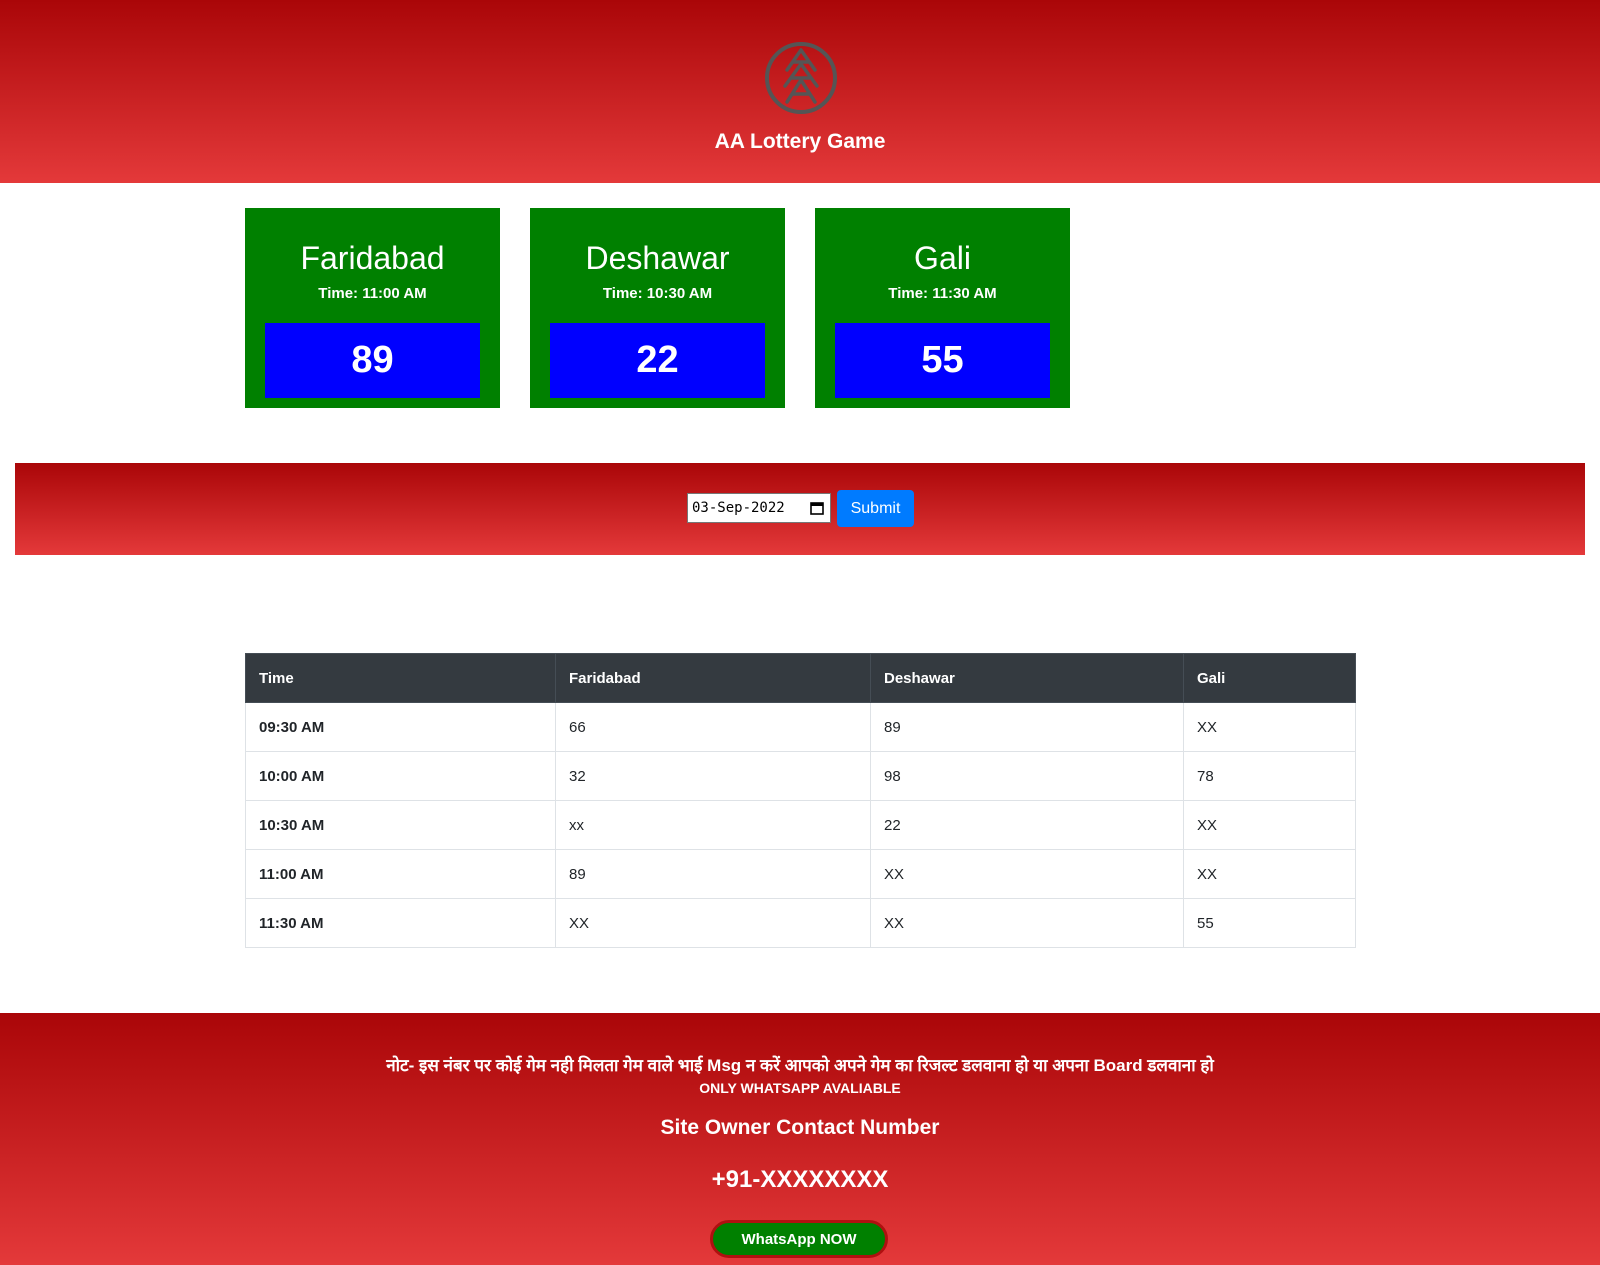 The image size is (1600, 1265). What do you see at coordinates (400, 727) in the screenshot?
I see `table-cell: 09:30 AM` at bounding box center [400, 727].